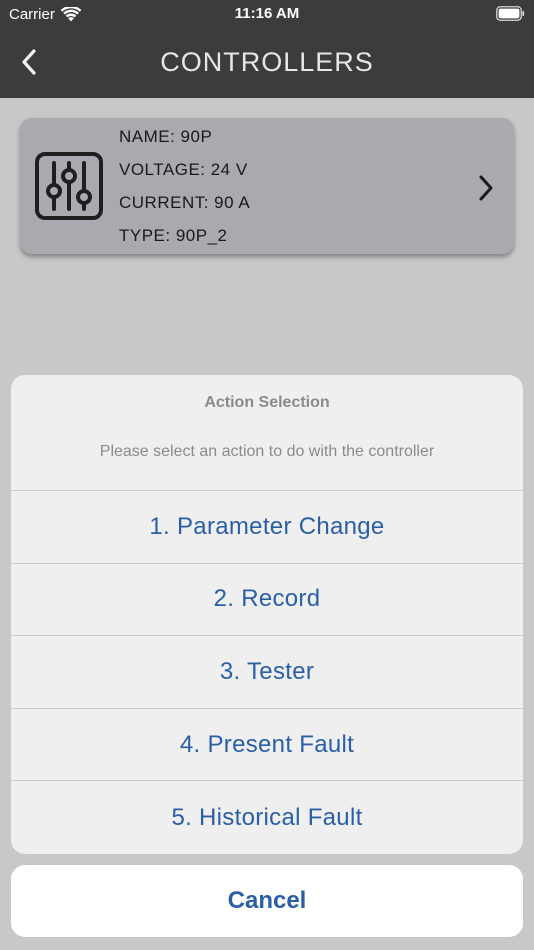 The image size is (534, 950). What do you see at coordinates (486, 188) in the screenshot?
I see `chevron-right-icon` at bounding box center [486, 188].